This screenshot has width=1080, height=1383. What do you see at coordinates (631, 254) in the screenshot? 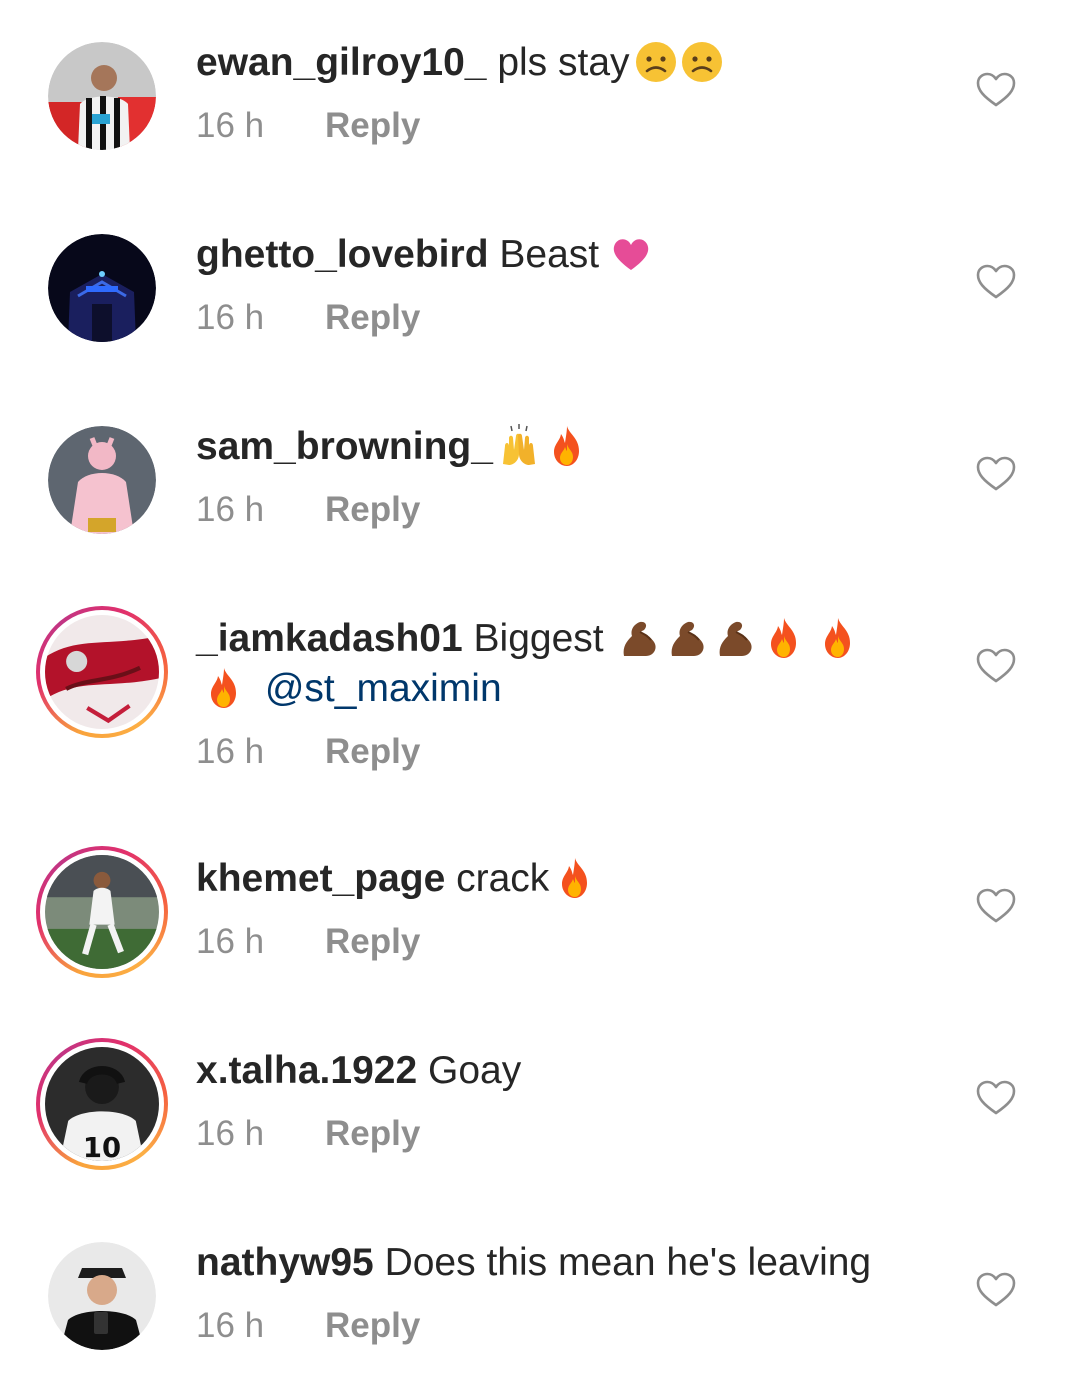
I see `pink-heart-icon` at bounding box center [631, 254].